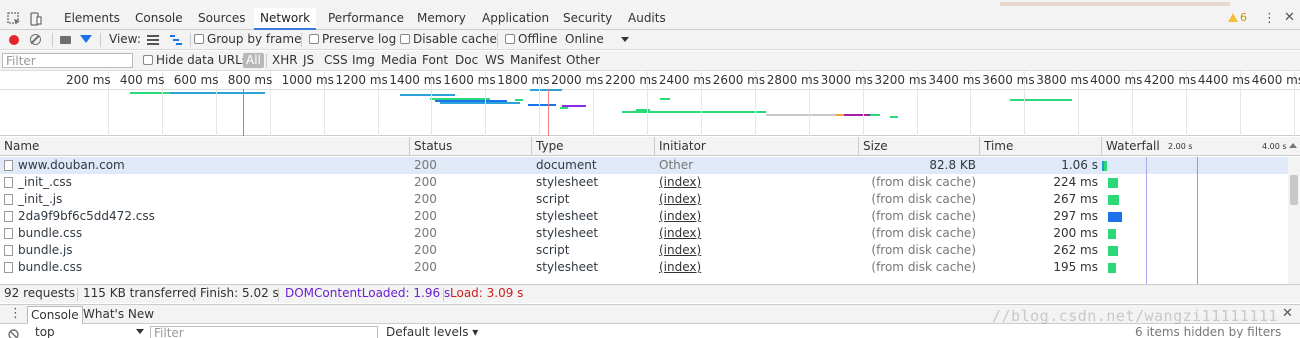 This screenshot has height=338, width=1300. I want to click on overview-tick-label: 1800 ms, so click(523, 80).